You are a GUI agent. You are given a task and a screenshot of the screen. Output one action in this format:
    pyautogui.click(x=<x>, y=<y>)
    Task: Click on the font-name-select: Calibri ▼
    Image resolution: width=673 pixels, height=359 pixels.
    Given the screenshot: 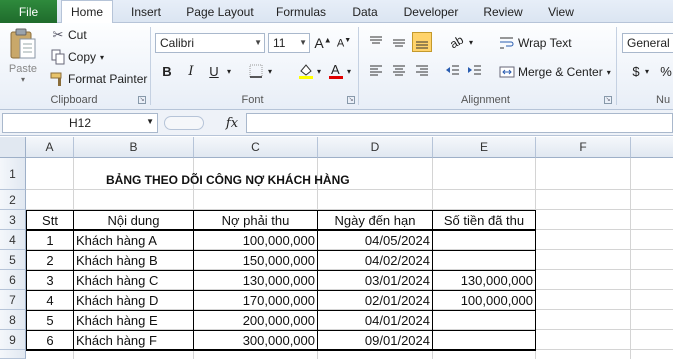 What is the action you would take?
    pyautogui.click(x=210, y=43)
    